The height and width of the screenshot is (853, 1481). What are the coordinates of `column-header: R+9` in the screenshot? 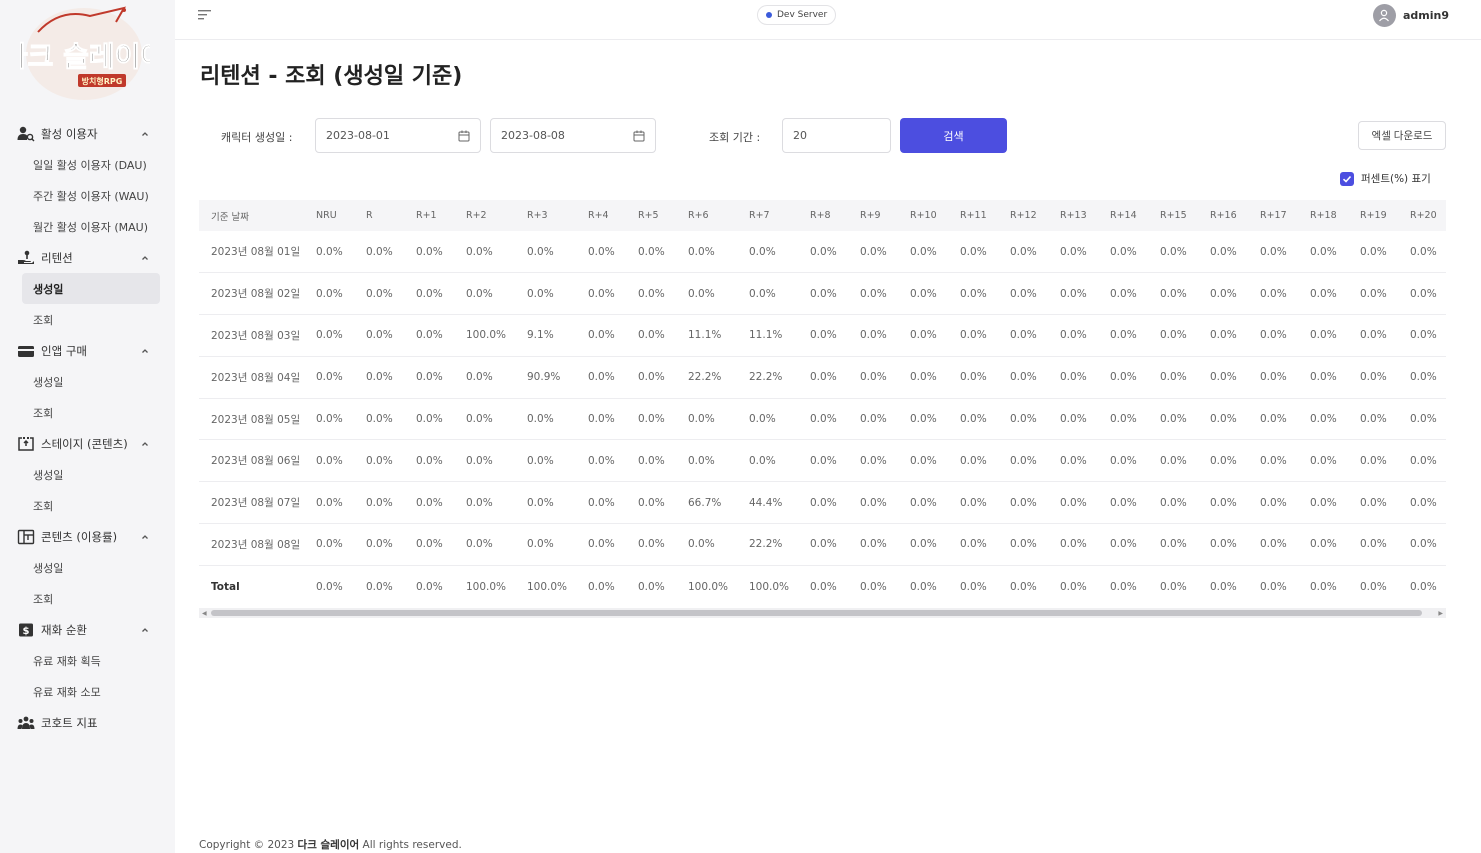 It's located at (885, 215).